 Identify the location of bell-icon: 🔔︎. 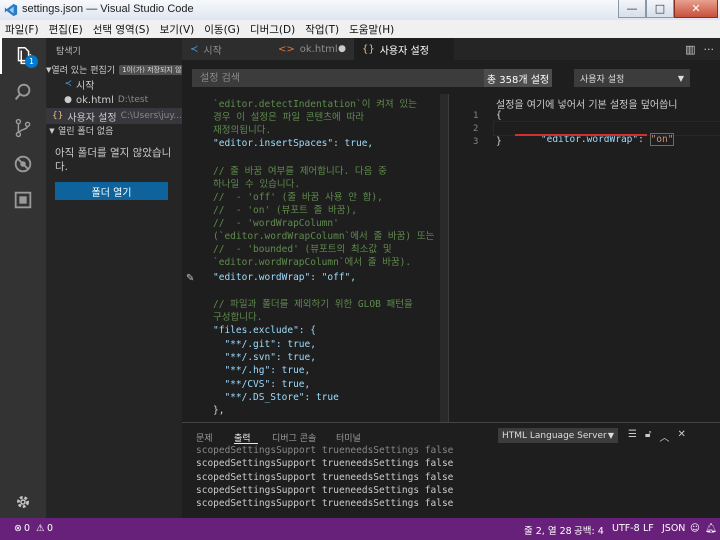
(711, 528).